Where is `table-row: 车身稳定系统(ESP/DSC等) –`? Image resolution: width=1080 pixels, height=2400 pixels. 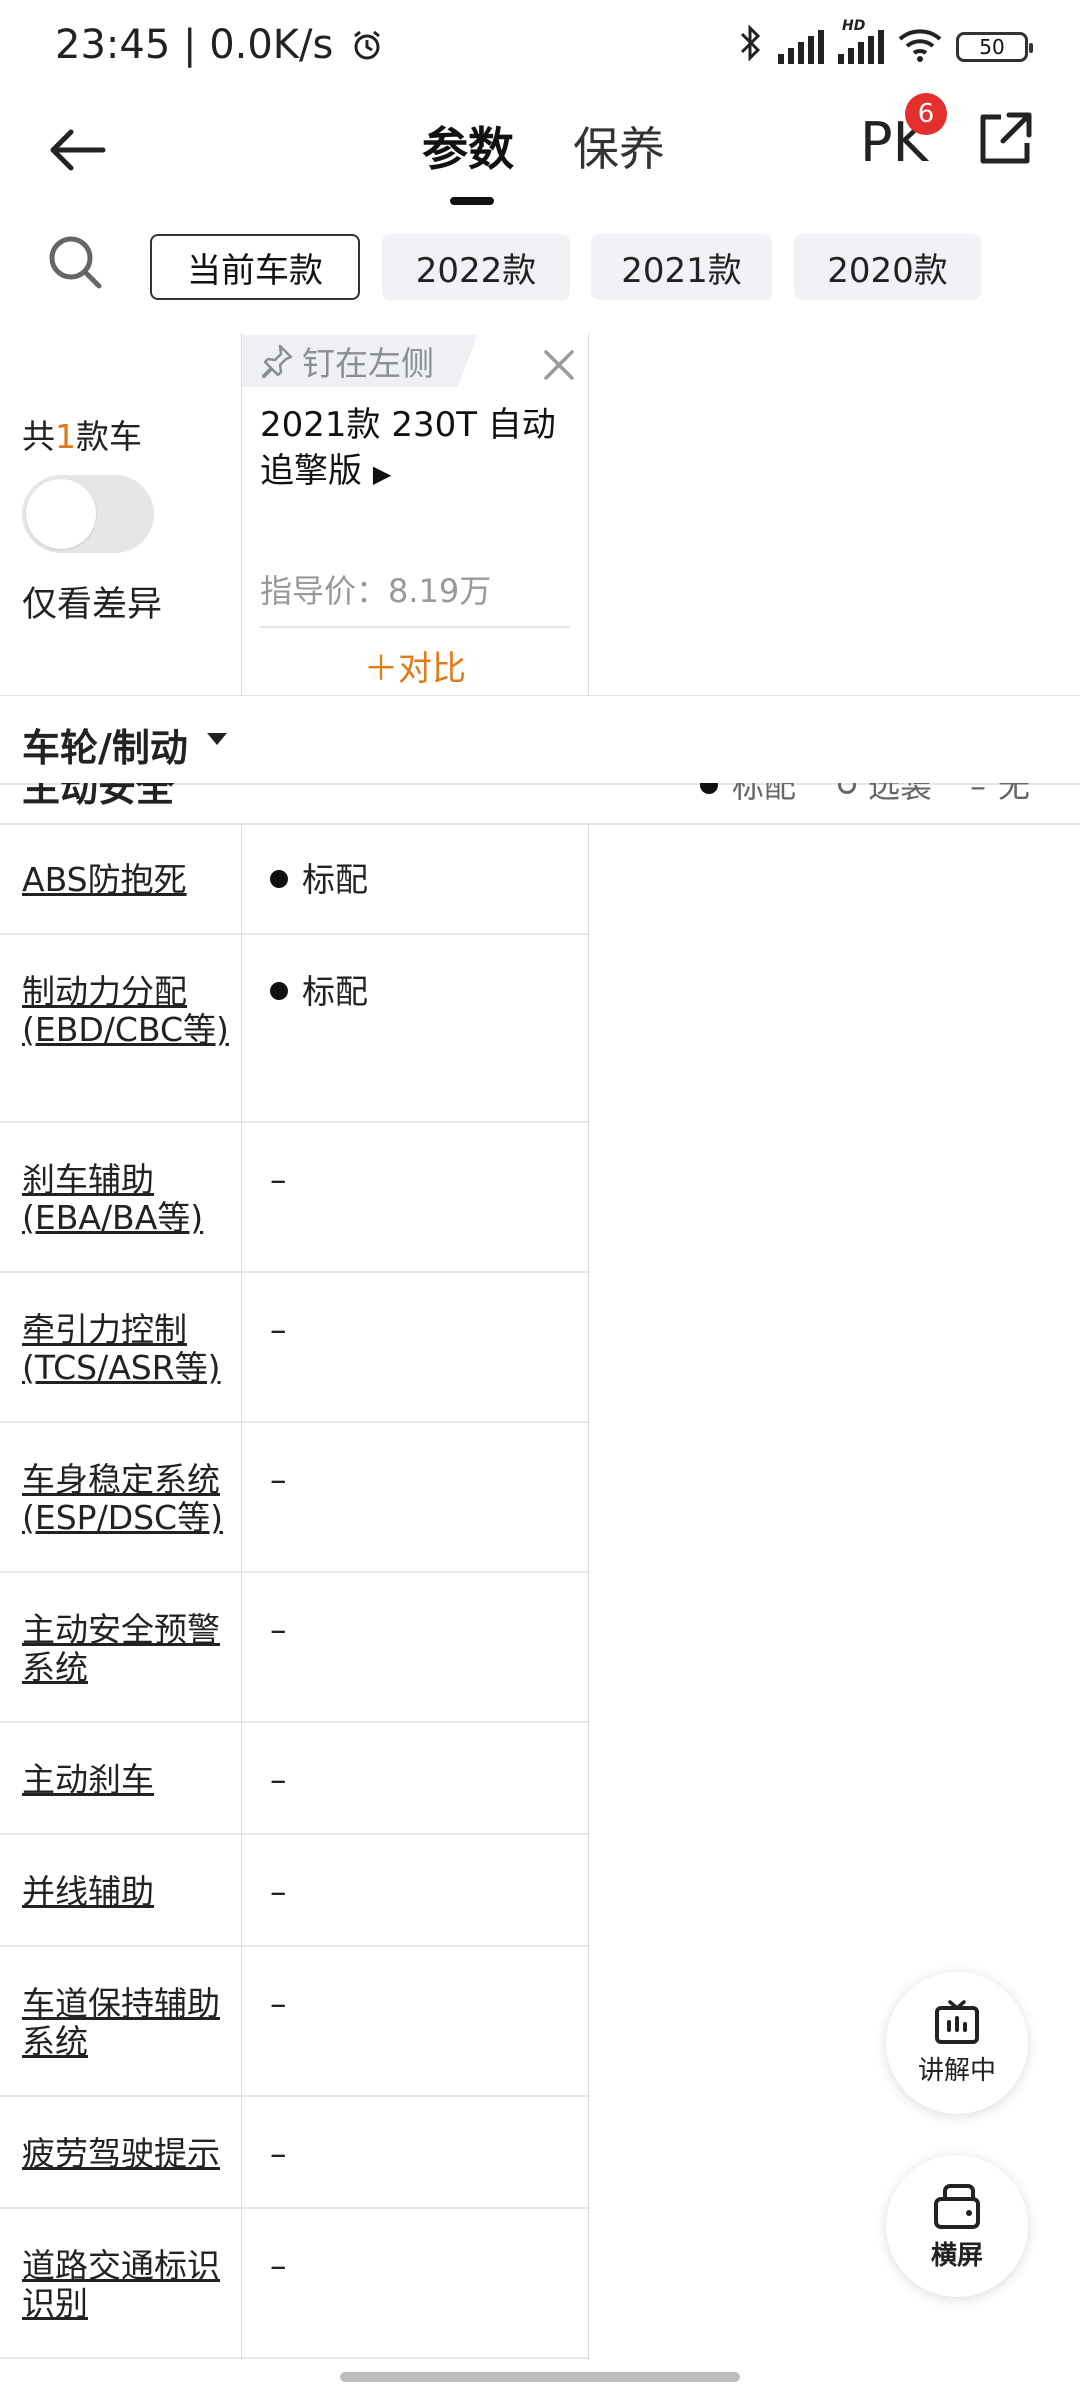 table-row: 车身稳定系统(ESP/DSC等) – is located at coordinates (295, 1498).